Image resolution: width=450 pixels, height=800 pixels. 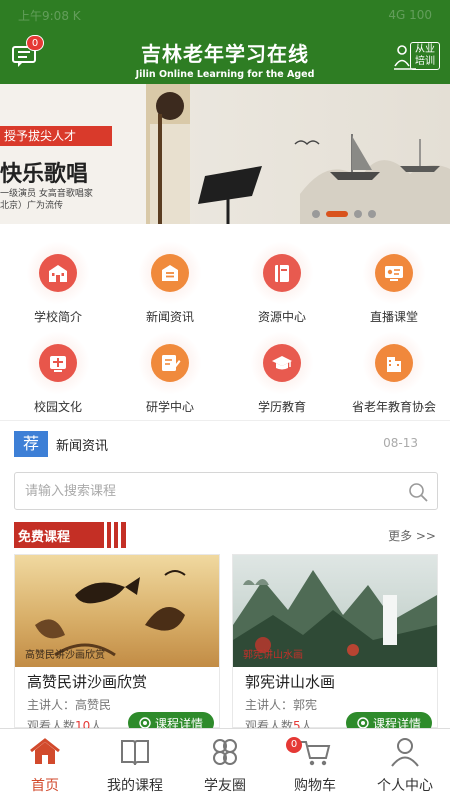 I want to click on news-ticker: 荐 新闻资讯 08-13, so click(x=225, y=442).